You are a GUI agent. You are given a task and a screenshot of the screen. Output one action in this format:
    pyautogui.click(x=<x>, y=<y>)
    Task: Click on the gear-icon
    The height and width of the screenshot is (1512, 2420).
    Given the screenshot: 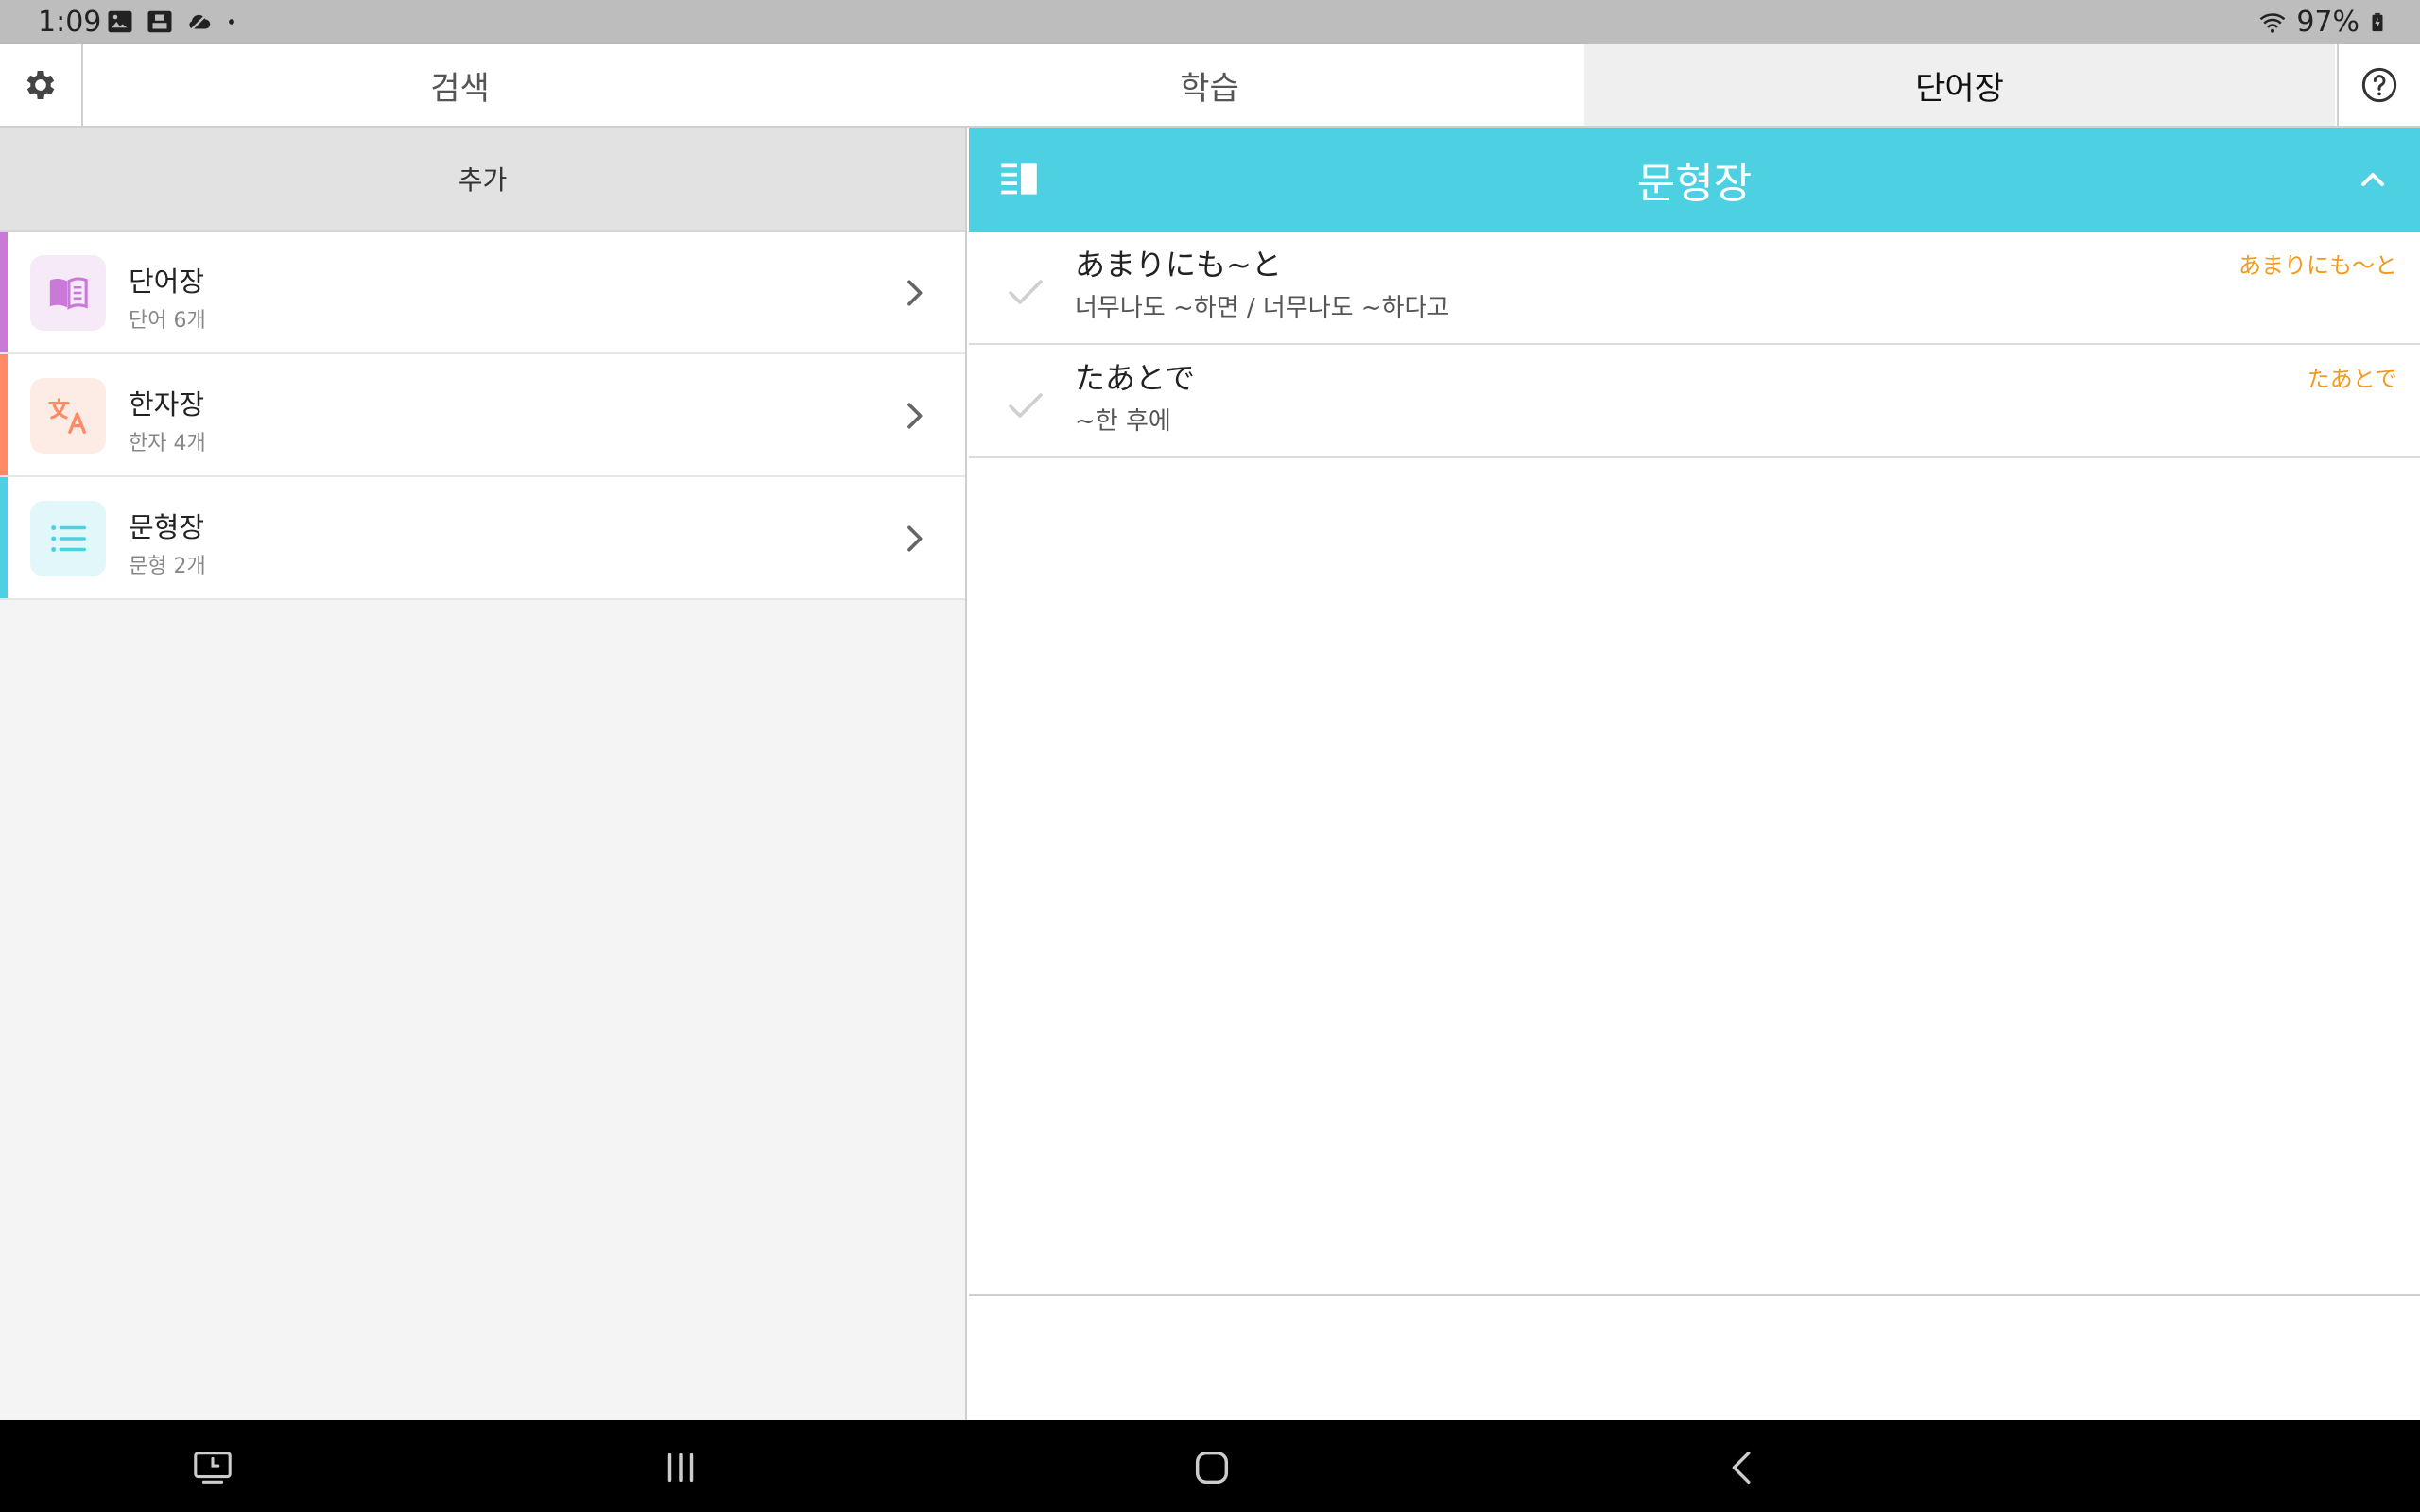 What is the action you would take?
    pyautogui.click(x=40, y=85)
    